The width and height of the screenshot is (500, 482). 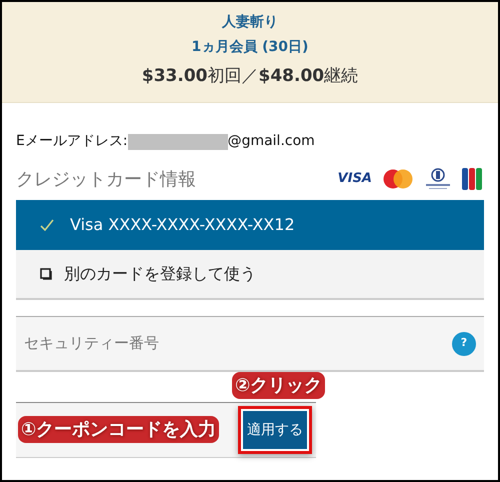 What do you see at coordinates (72, 141) in the screenshot?
I see `email-label: Eメールアドレス:` at bounding box center [72, 141].